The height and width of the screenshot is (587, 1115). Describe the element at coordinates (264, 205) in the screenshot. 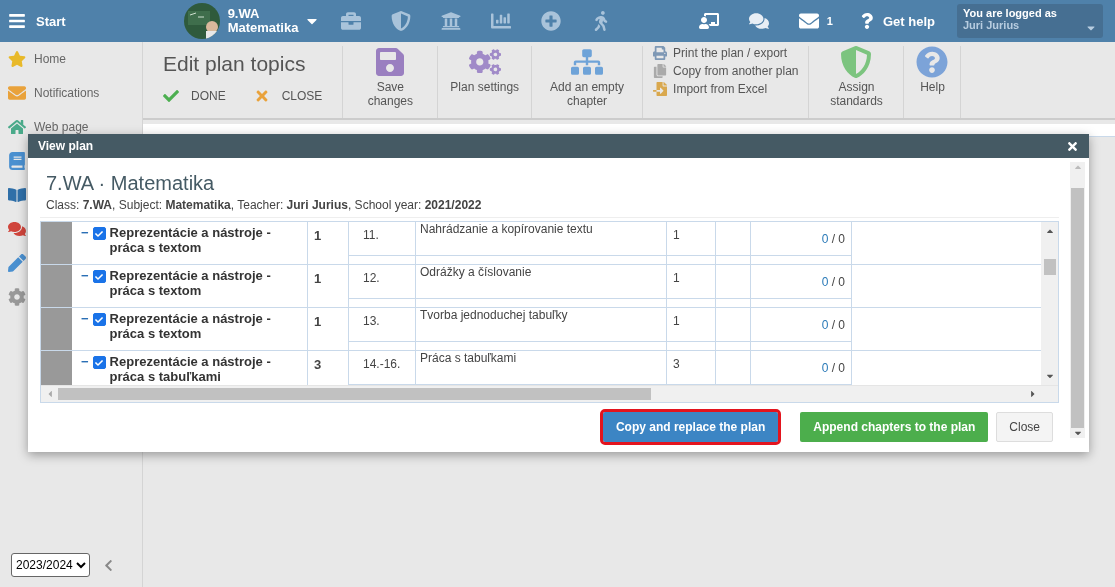

I see `plan-details: Class: 7.WA, Subject: Matematika, Teacher: Juri Jurius, School year: 2021/2022` at that location.